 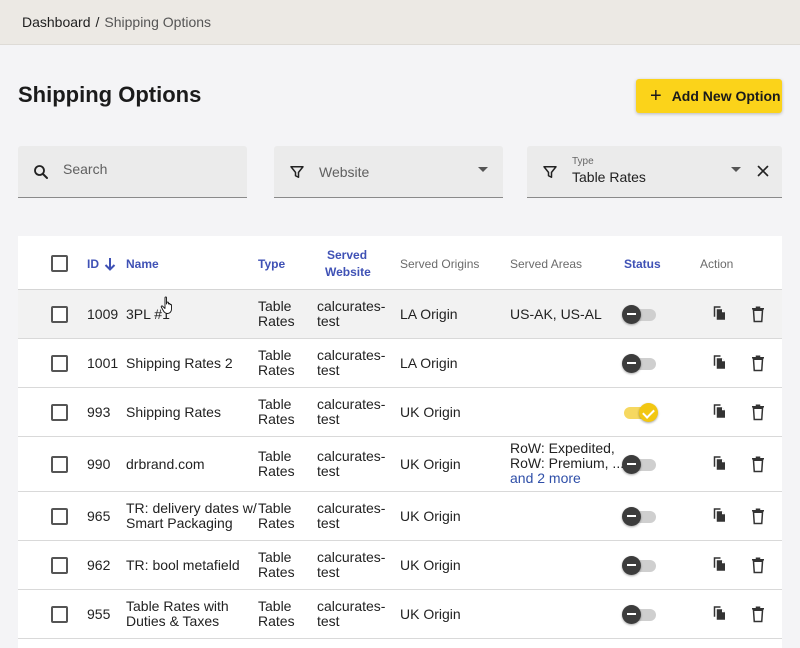 What do you see at coordinates (101, 264) in the screenshot?
I see `column-header-id: ID` at bounding box center [101, 264].